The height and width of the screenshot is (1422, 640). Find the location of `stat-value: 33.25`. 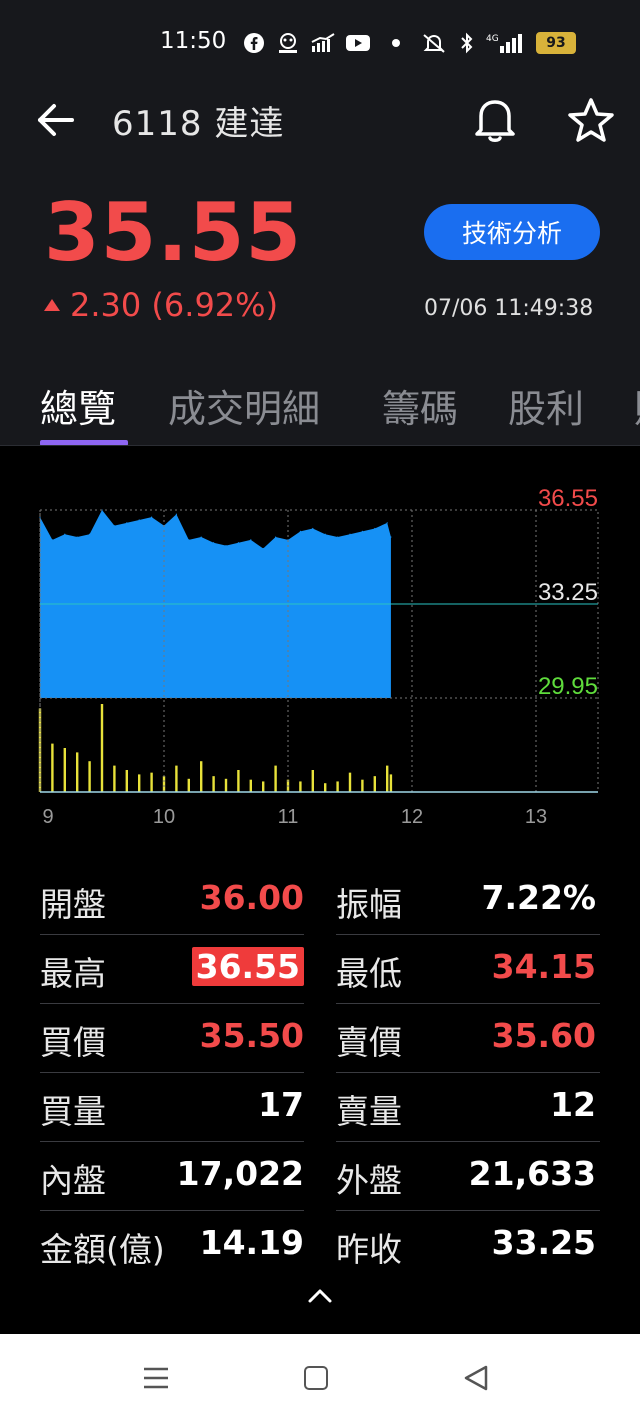

stat-value: 33.25 is located at coordinates (543, 1242).